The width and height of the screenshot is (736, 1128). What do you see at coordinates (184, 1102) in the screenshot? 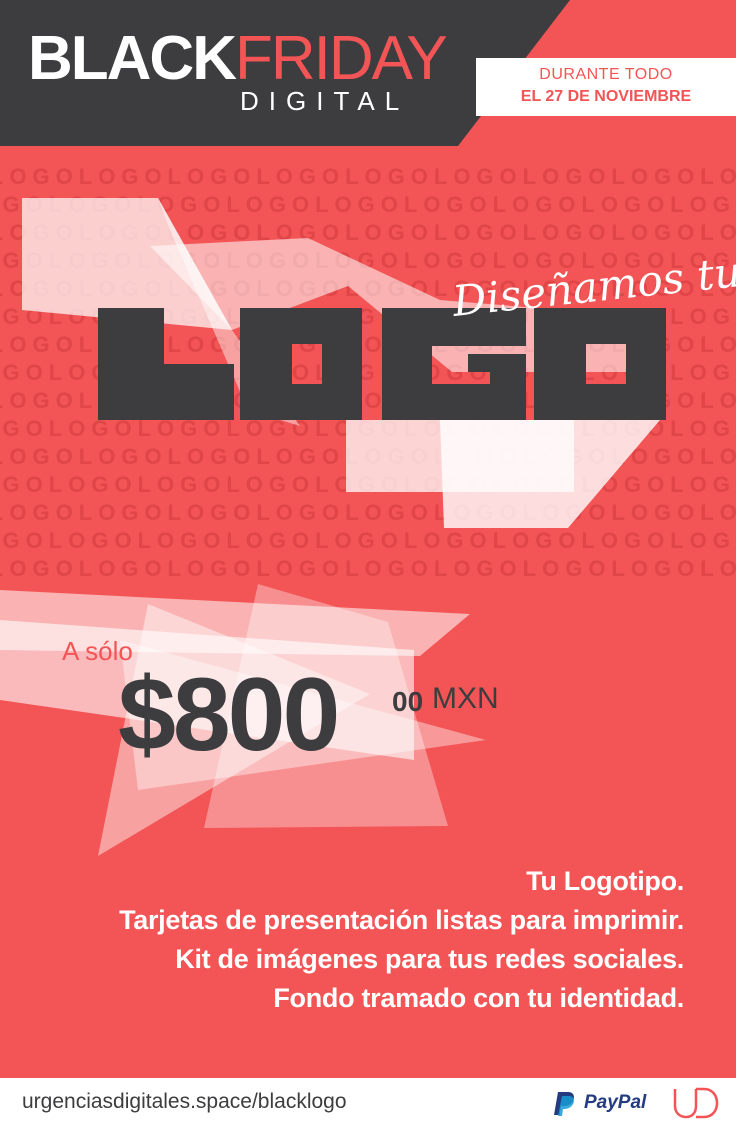
I see `website-url: urgenciasdigitales.space/blacklogo` at bounding box center [184, 1102].